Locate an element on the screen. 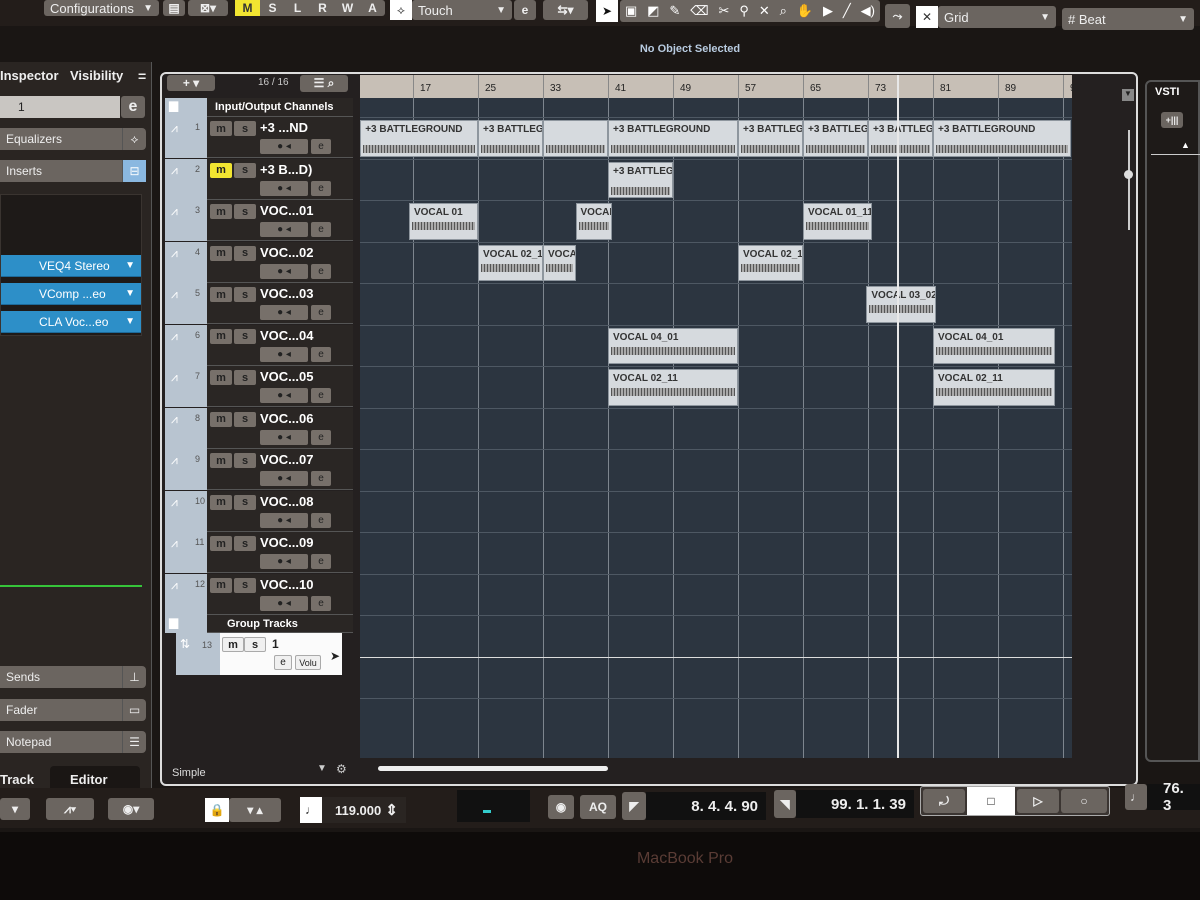 This screenshot has height=900, width=1200. insert-slot: VComp ...eo ▼ is located at coordinates (71, 294).